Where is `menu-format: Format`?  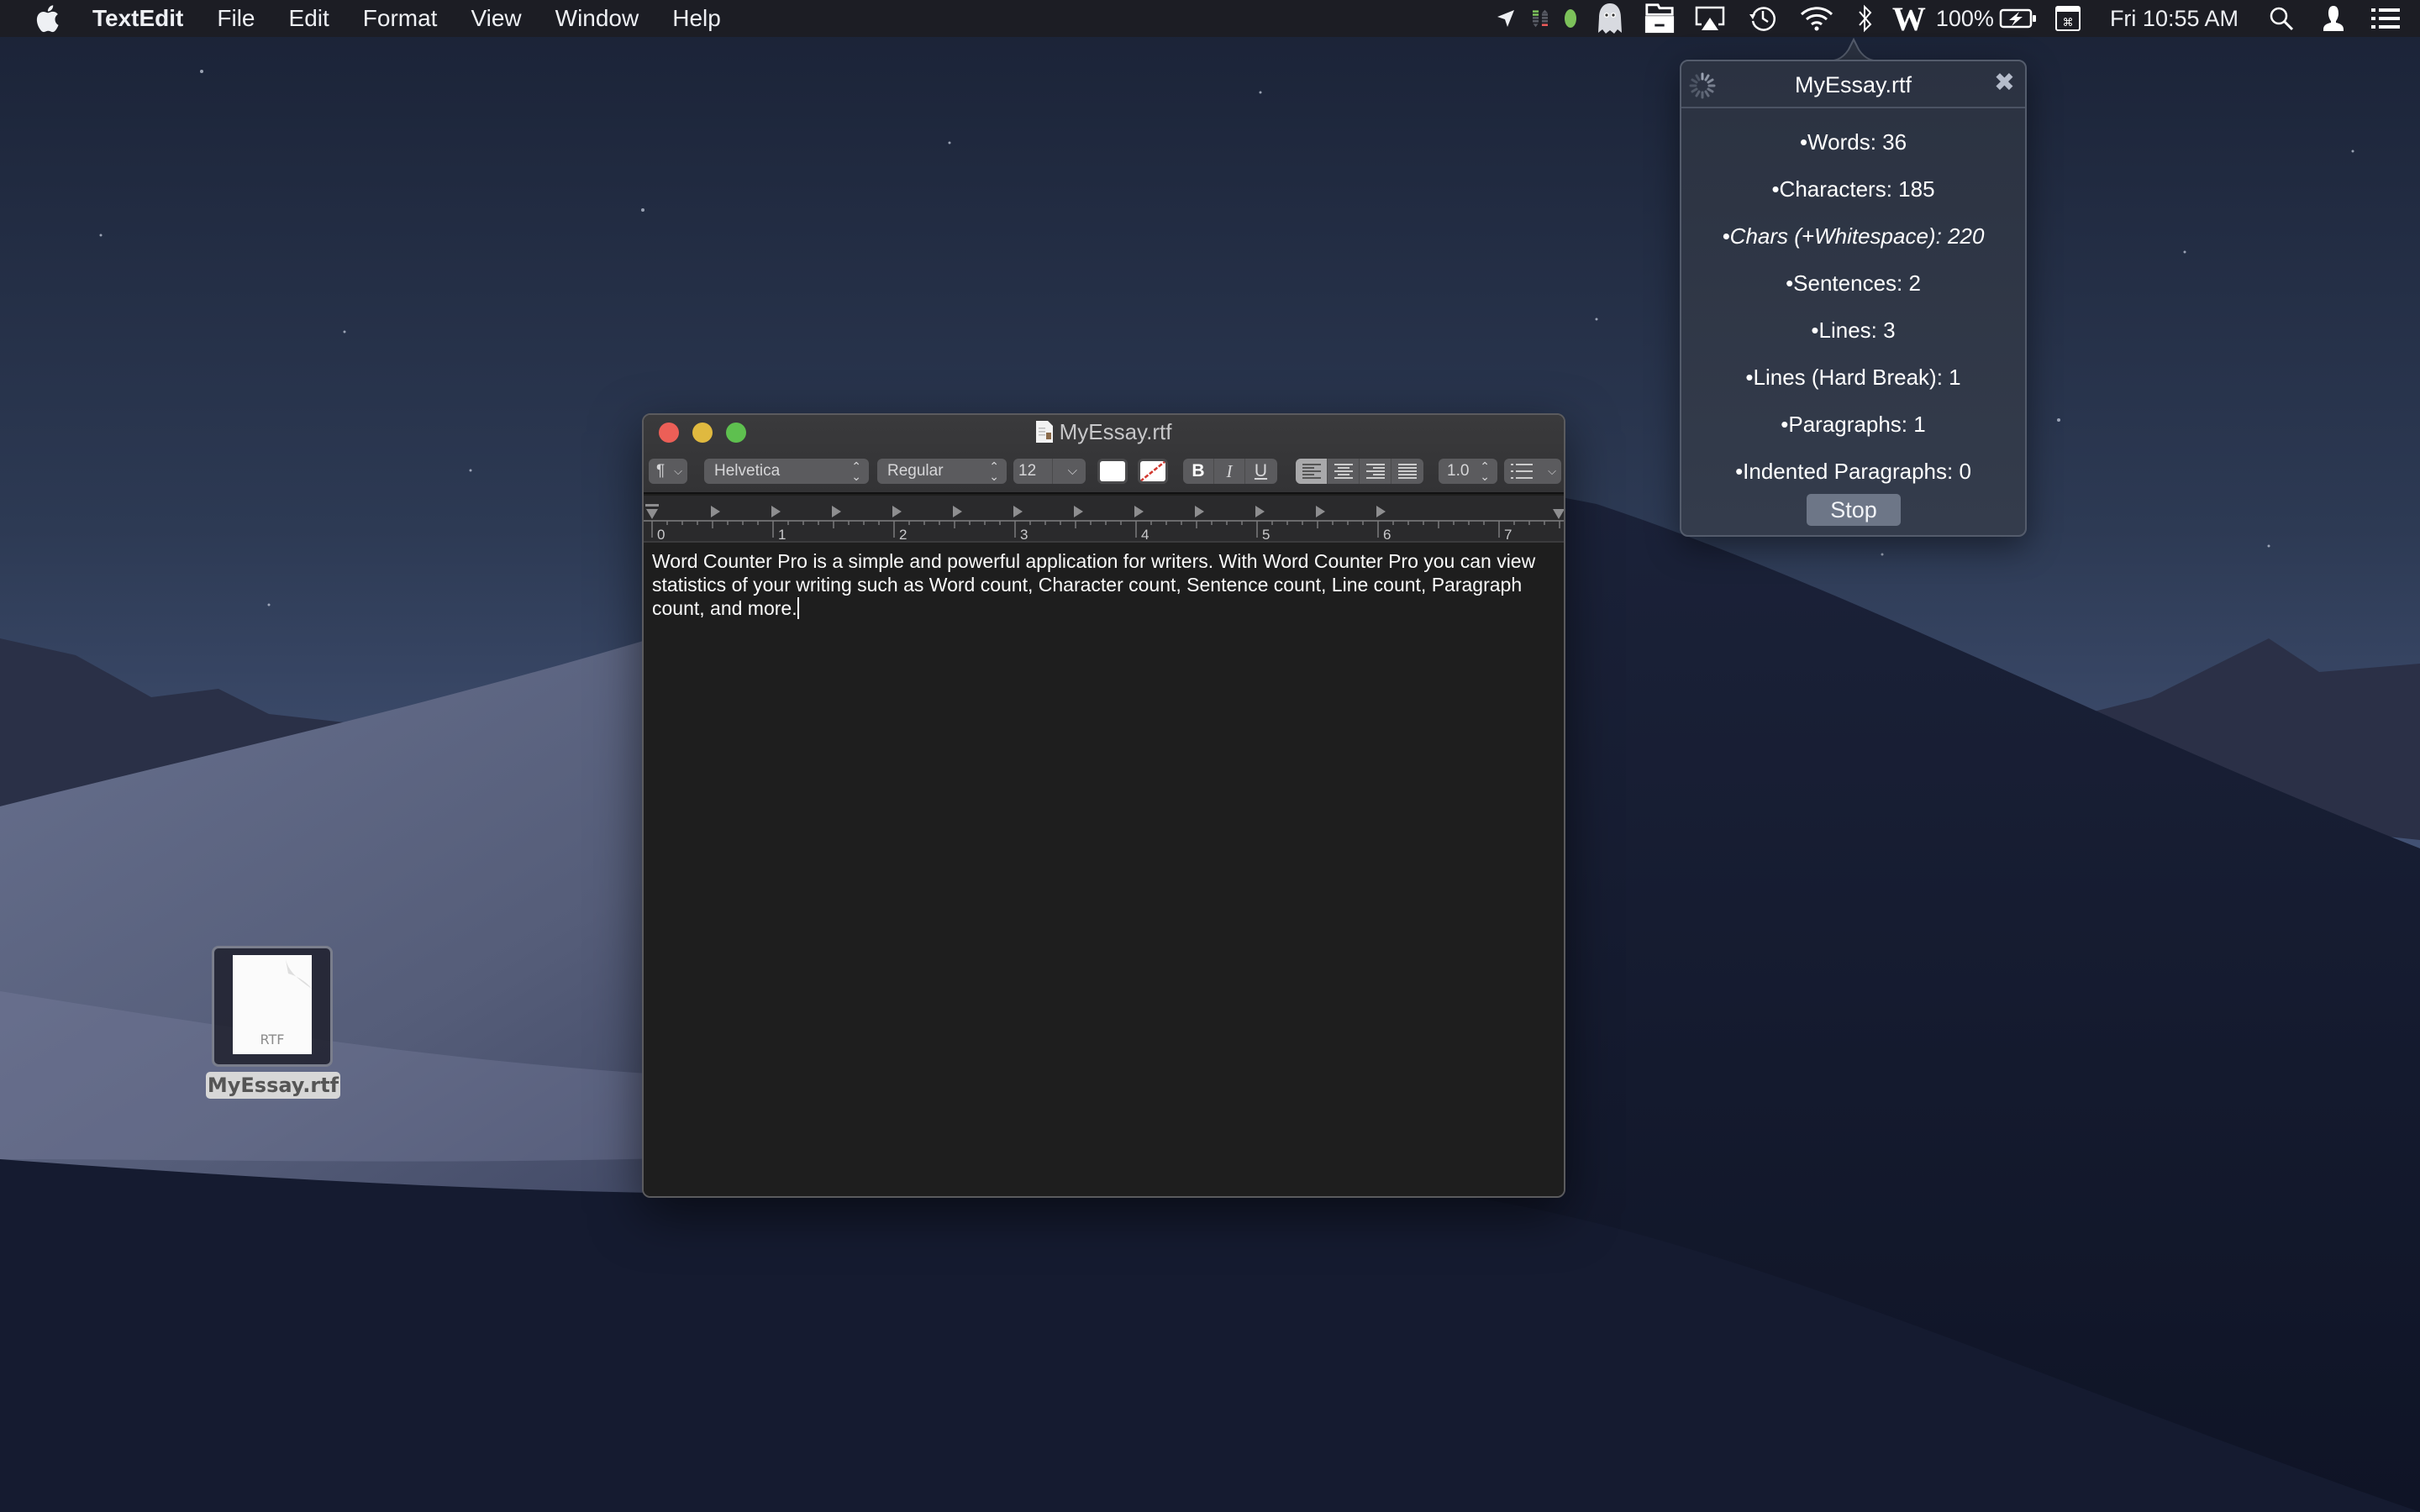 menu-format: Format is located at coordinates (400, 18).